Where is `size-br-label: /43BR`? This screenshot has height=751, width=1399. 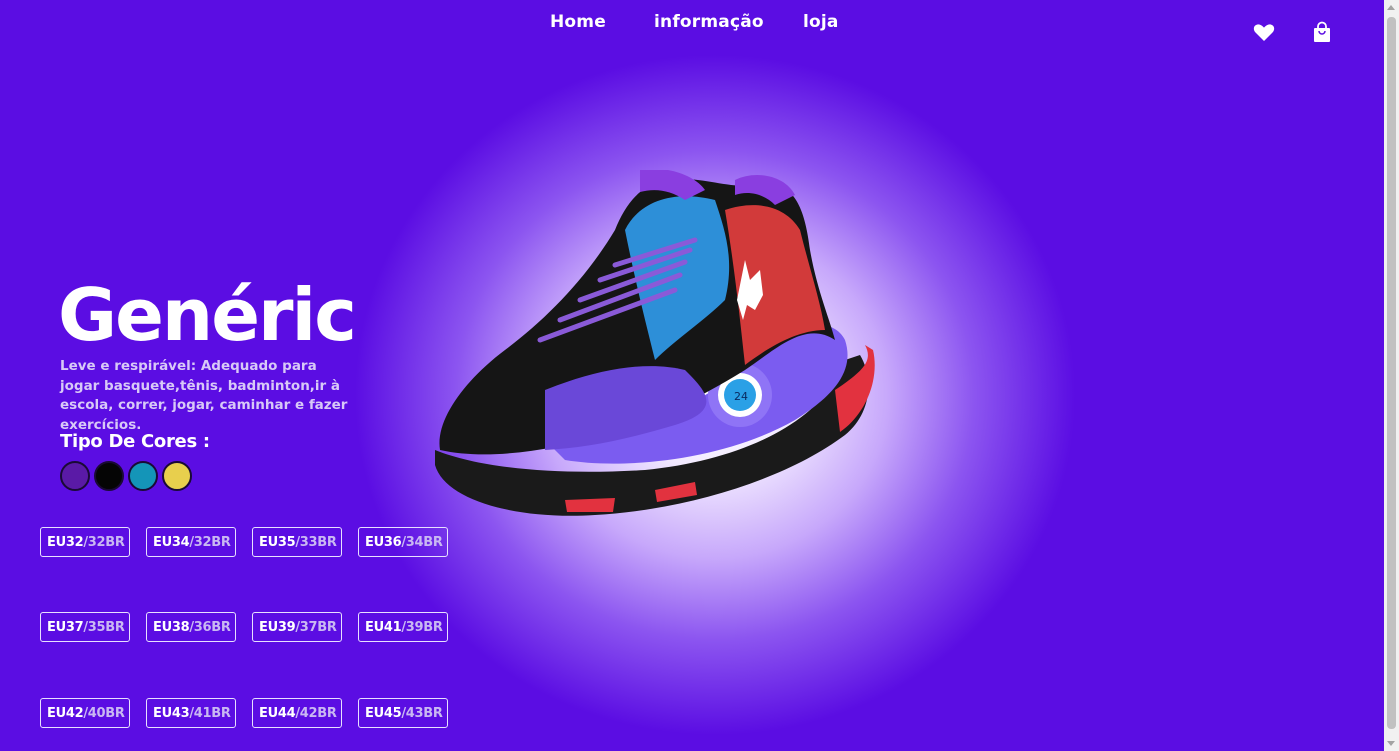 size-br-label: /43BR is located at coordinates (422, 713).